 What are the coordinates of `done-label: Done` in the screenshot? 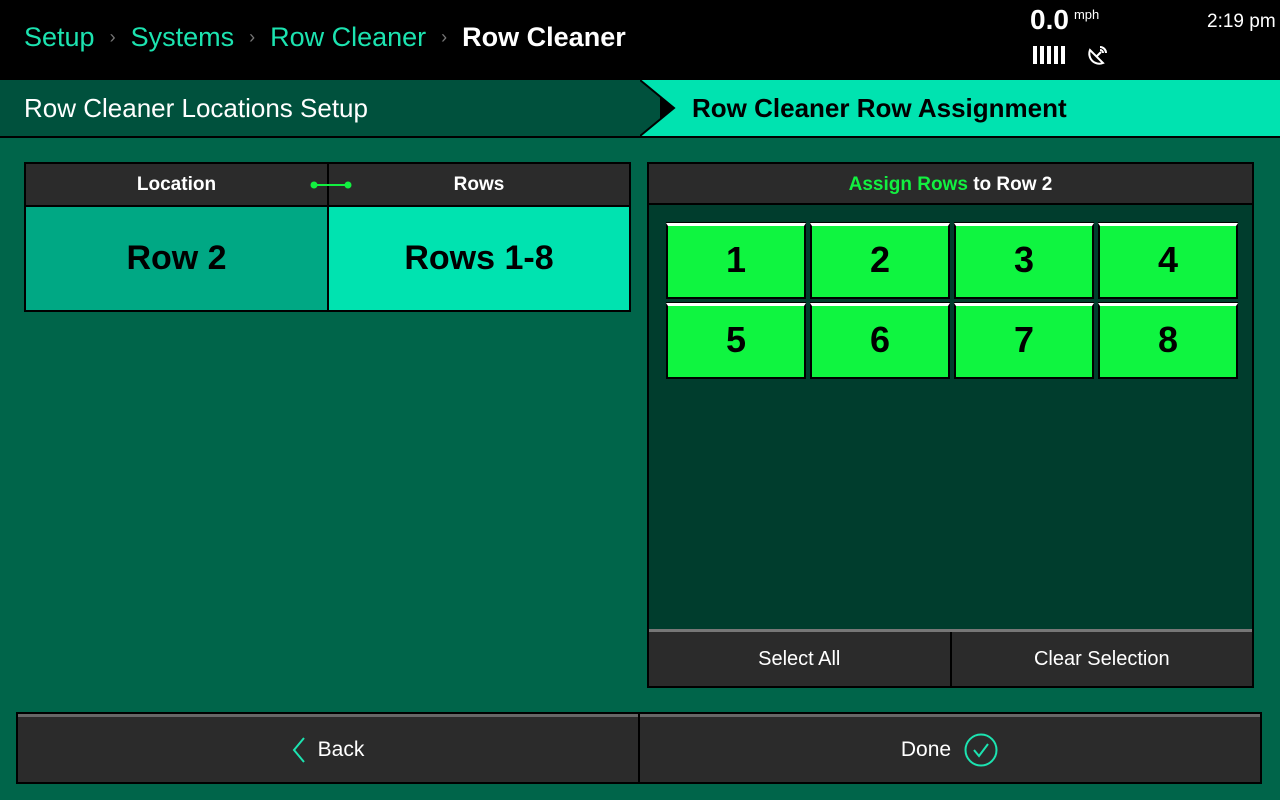 It's located at (926, 749).